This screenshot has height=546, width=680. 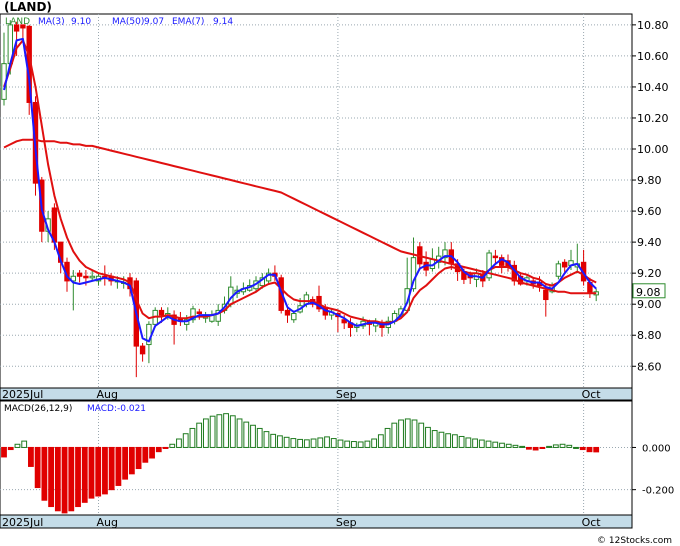 What do you see at coordinates (128, 22) in the screenshot?
I see `legend-ma50-label: MA(50)` at bounding box center [128, 22].